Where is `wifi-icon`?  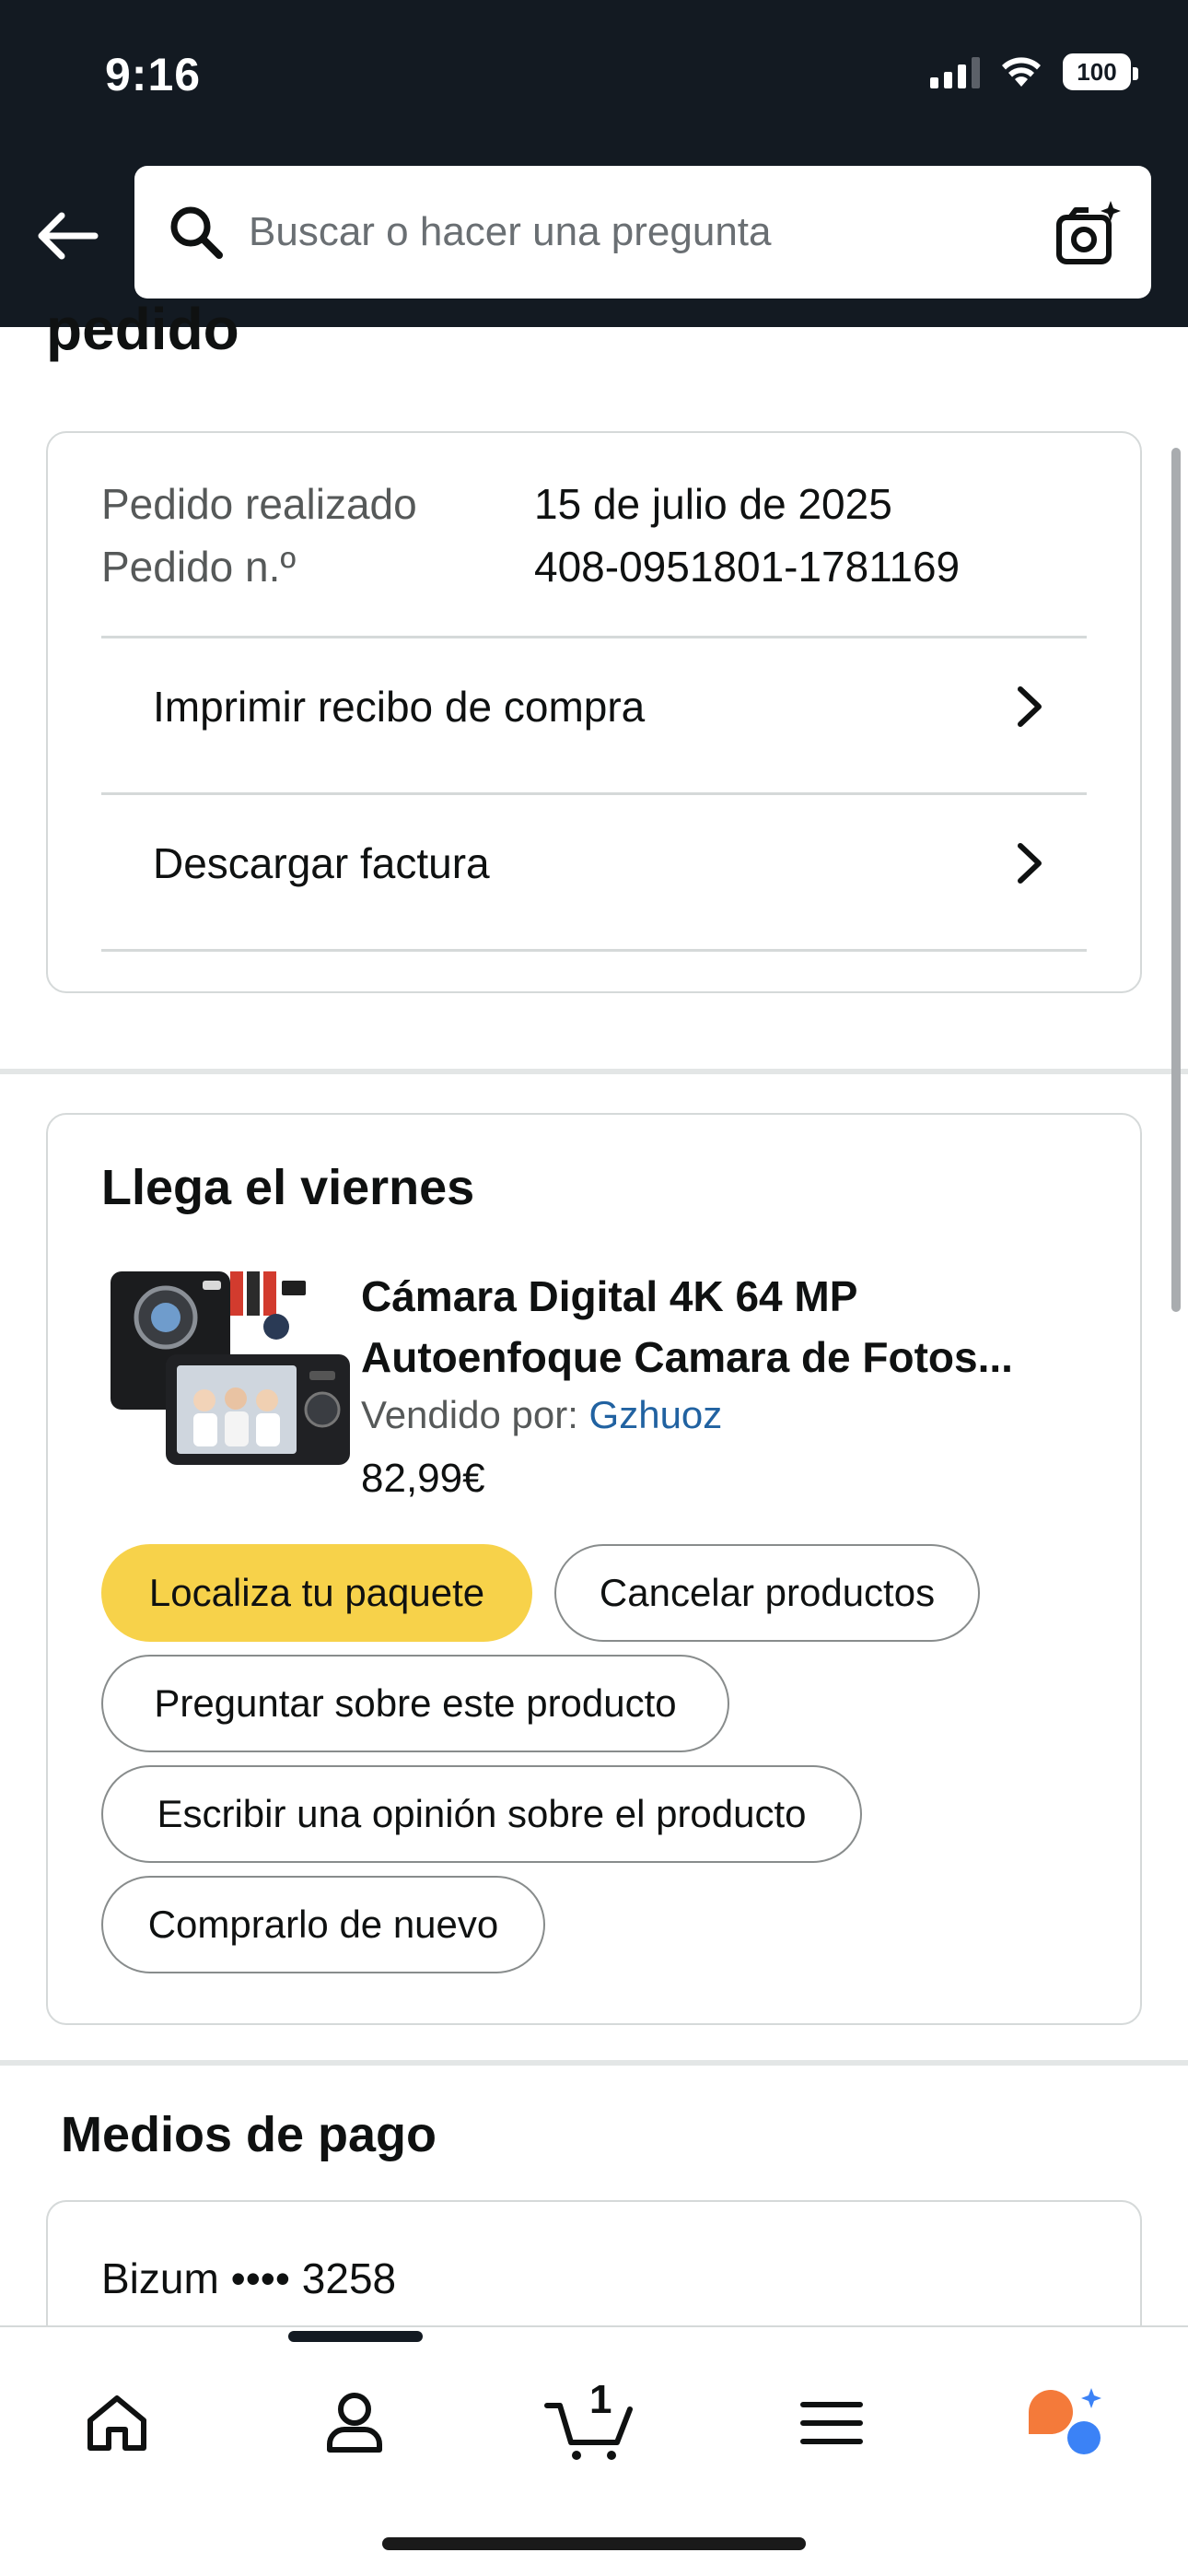
wifi-icon is located at coordinates (1021, 72).